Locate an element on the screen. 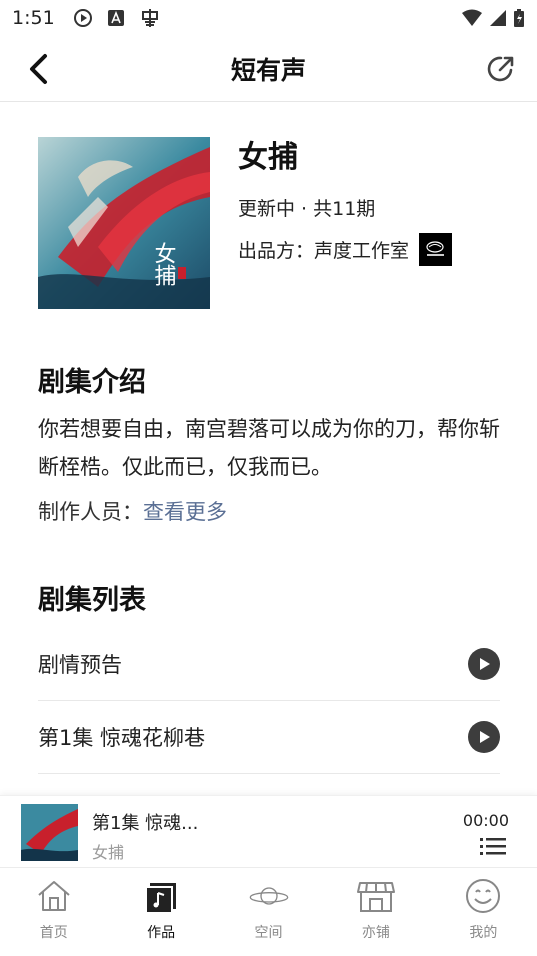 Image resolution: width=537 pixels, height=956 pixels. wifi-icon is located at coordinates (472, 17).